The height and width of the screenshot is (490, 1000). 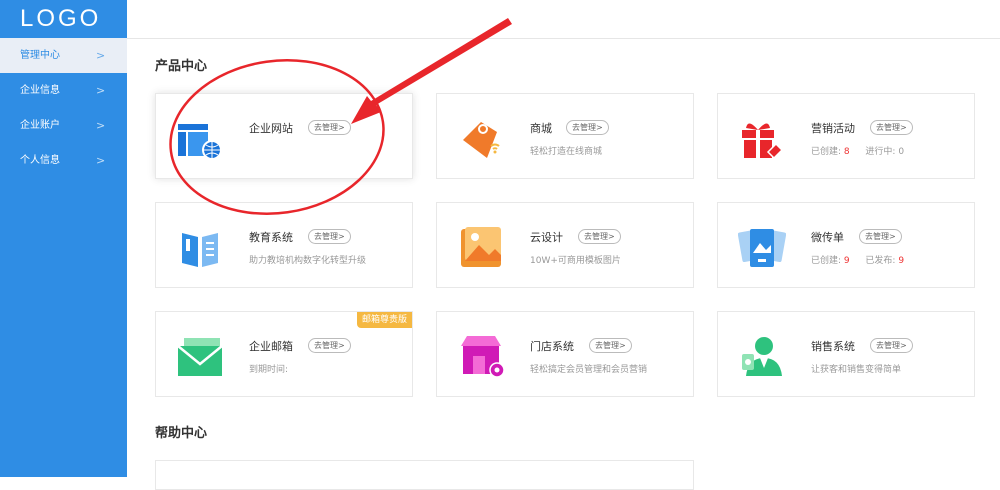 What do you see at coordinates (552, 346) in the screenshot?
I see `card-title: 门店系统` at bounding box center [552, 346].